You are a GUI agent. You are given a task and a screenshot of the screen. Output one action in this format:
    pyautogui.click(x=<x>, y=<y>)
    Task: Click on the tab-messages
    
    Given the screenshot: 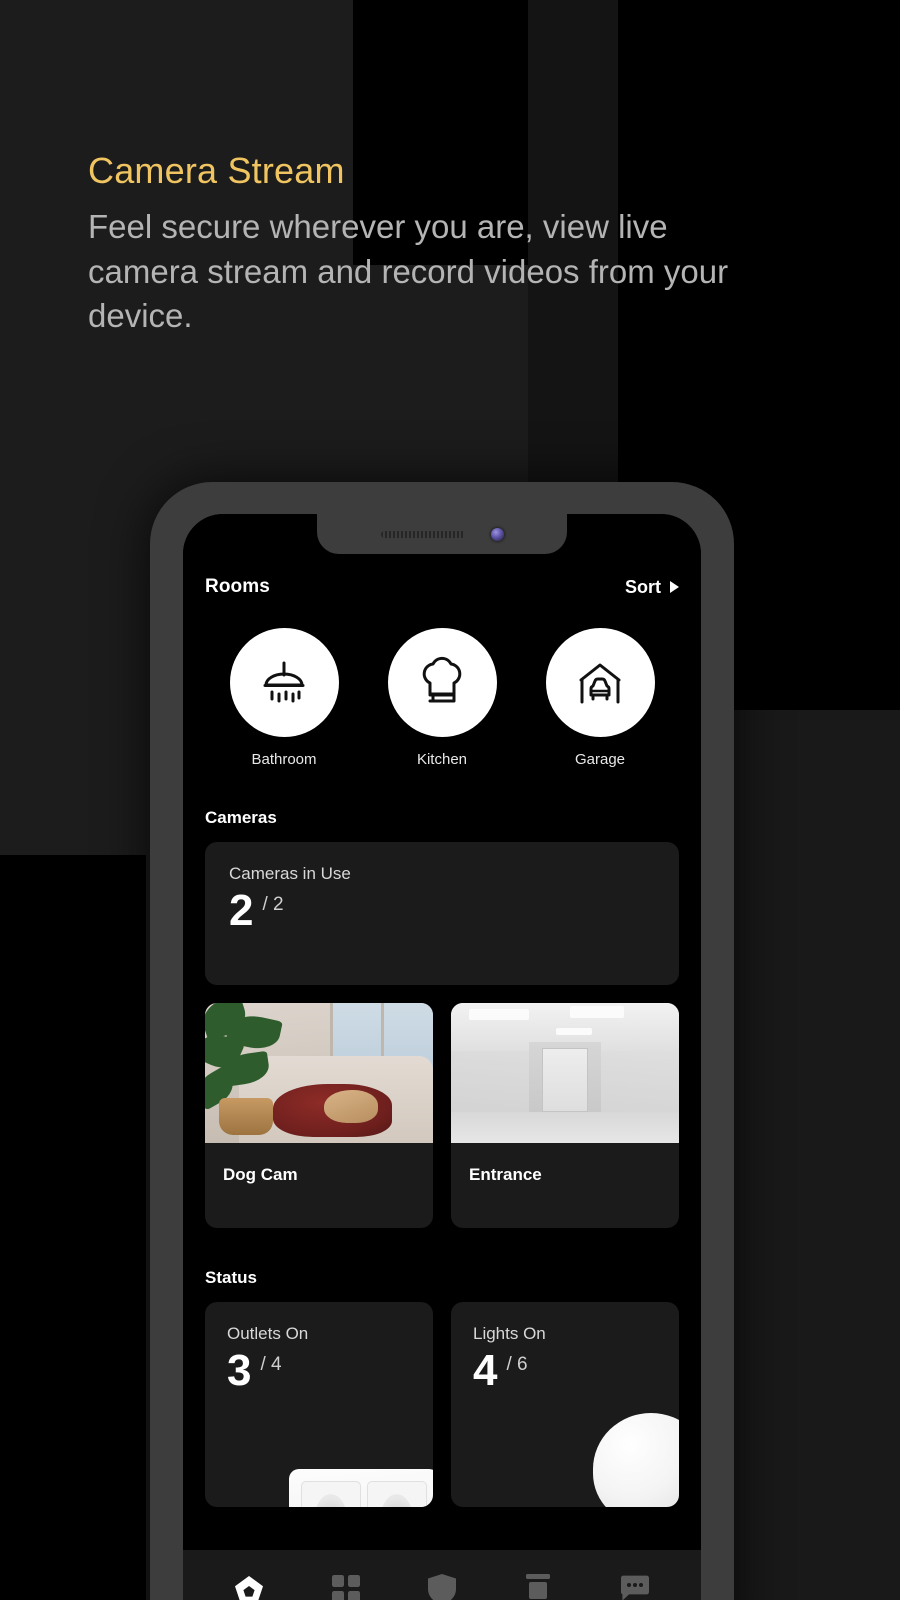 What is the action you would take?
    pyautogui.click(x=635, y=1583)
    